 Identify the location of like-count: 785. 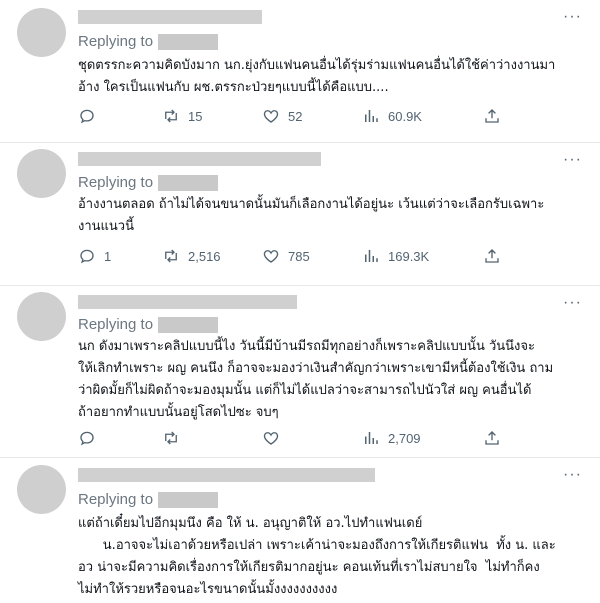
(299, 256).